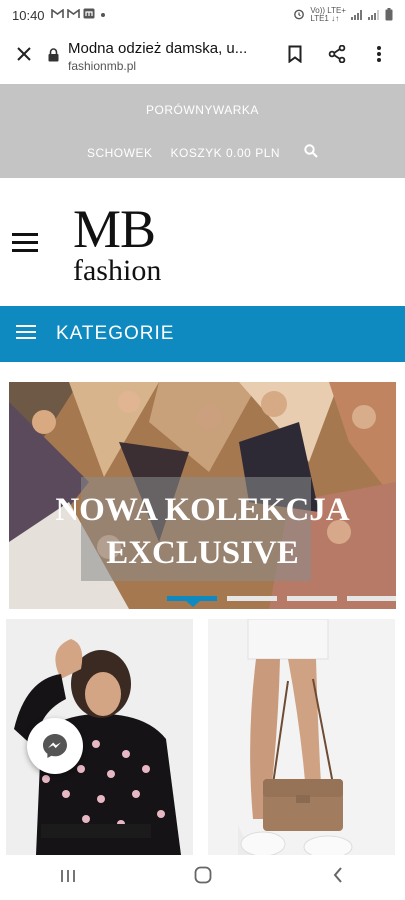  I want to click on share-button, so click(337, 56).